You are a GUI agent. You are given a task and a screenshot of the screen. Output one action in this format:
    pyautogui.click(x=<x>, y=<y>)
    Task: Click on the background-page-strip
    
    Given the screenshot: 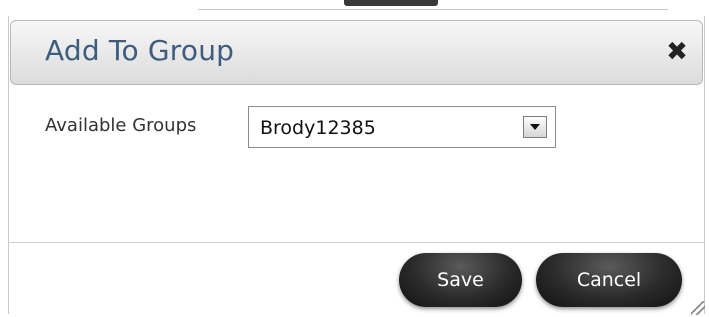 What is the action you would take?
    pyautogui.click(x=354, y=5)
    